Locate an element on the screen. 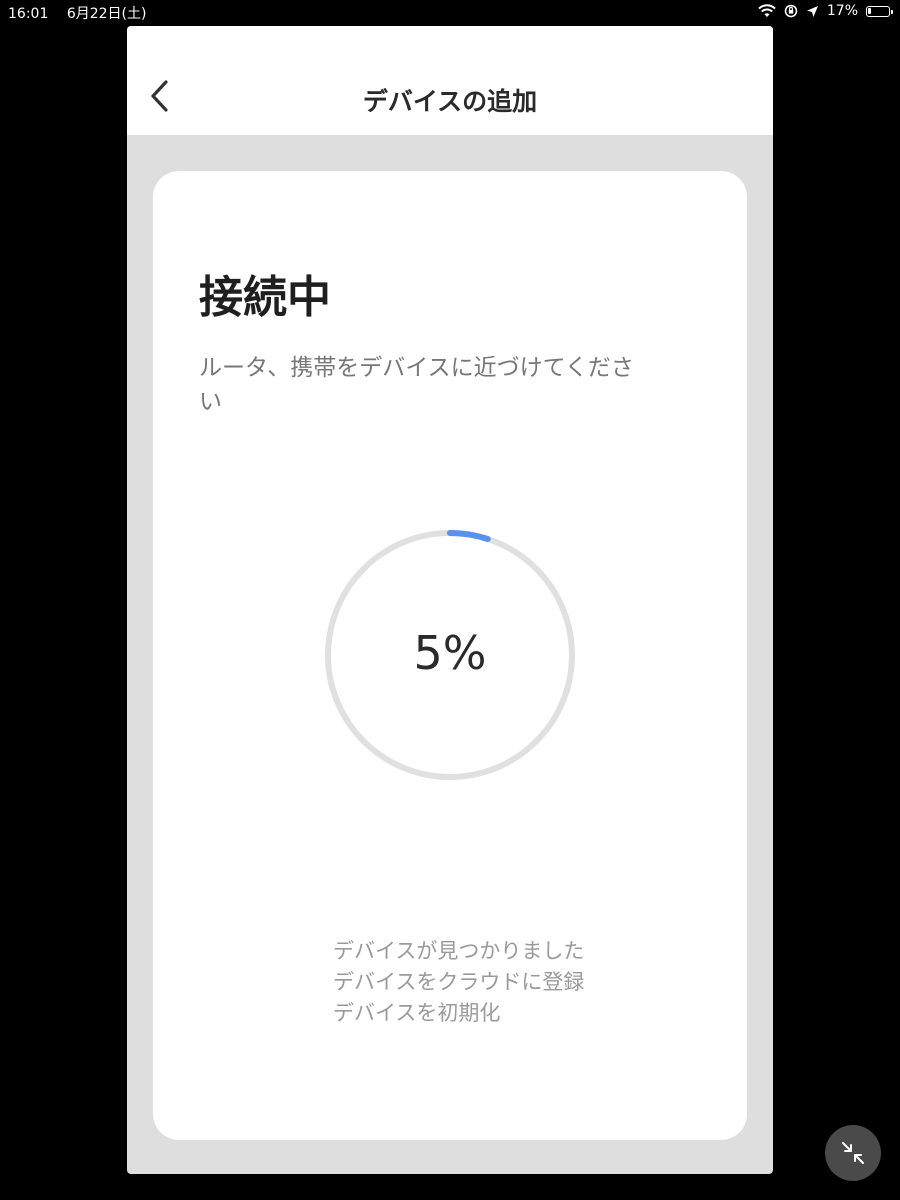 The height and width of the screenshot is (1200, 900). collapse-arrows-icon is located at coordinates (853, 1153).